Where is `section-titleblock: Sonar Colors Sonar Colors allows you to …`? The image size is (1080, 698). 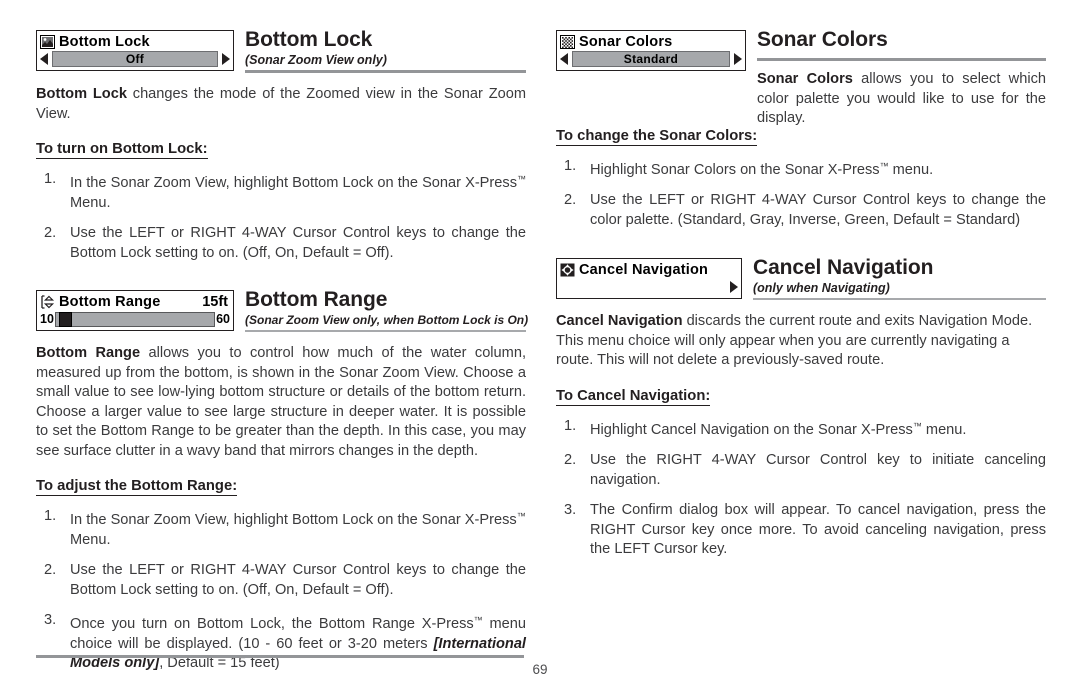
section-titleblock: Sonar Colors Sonar Colors allows you to … is located at coordinates (896, 78).